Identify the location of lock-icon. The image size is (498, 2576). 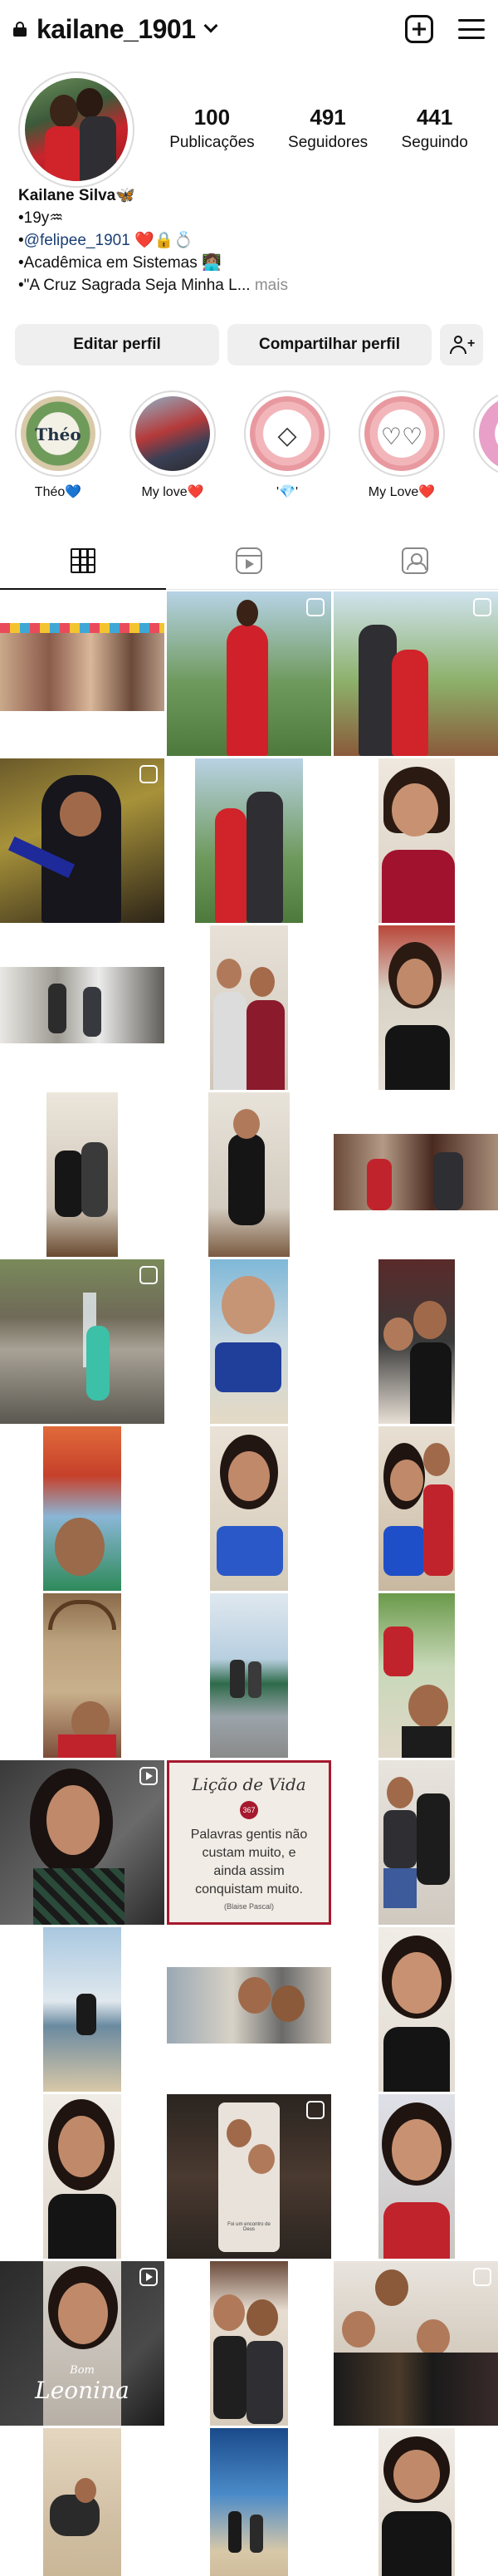
(20, 29).